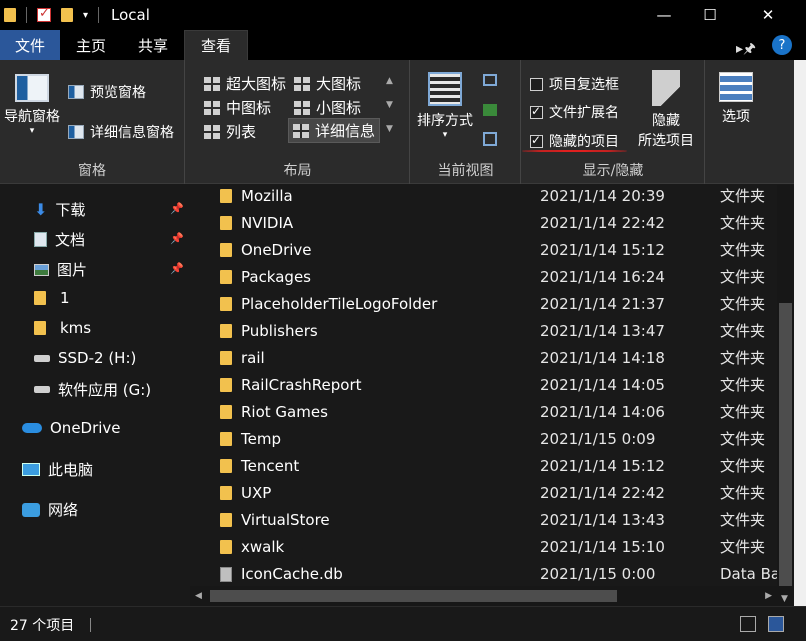  I want to click on file-extensions-label: 文件扩展名, so click(584, 113).